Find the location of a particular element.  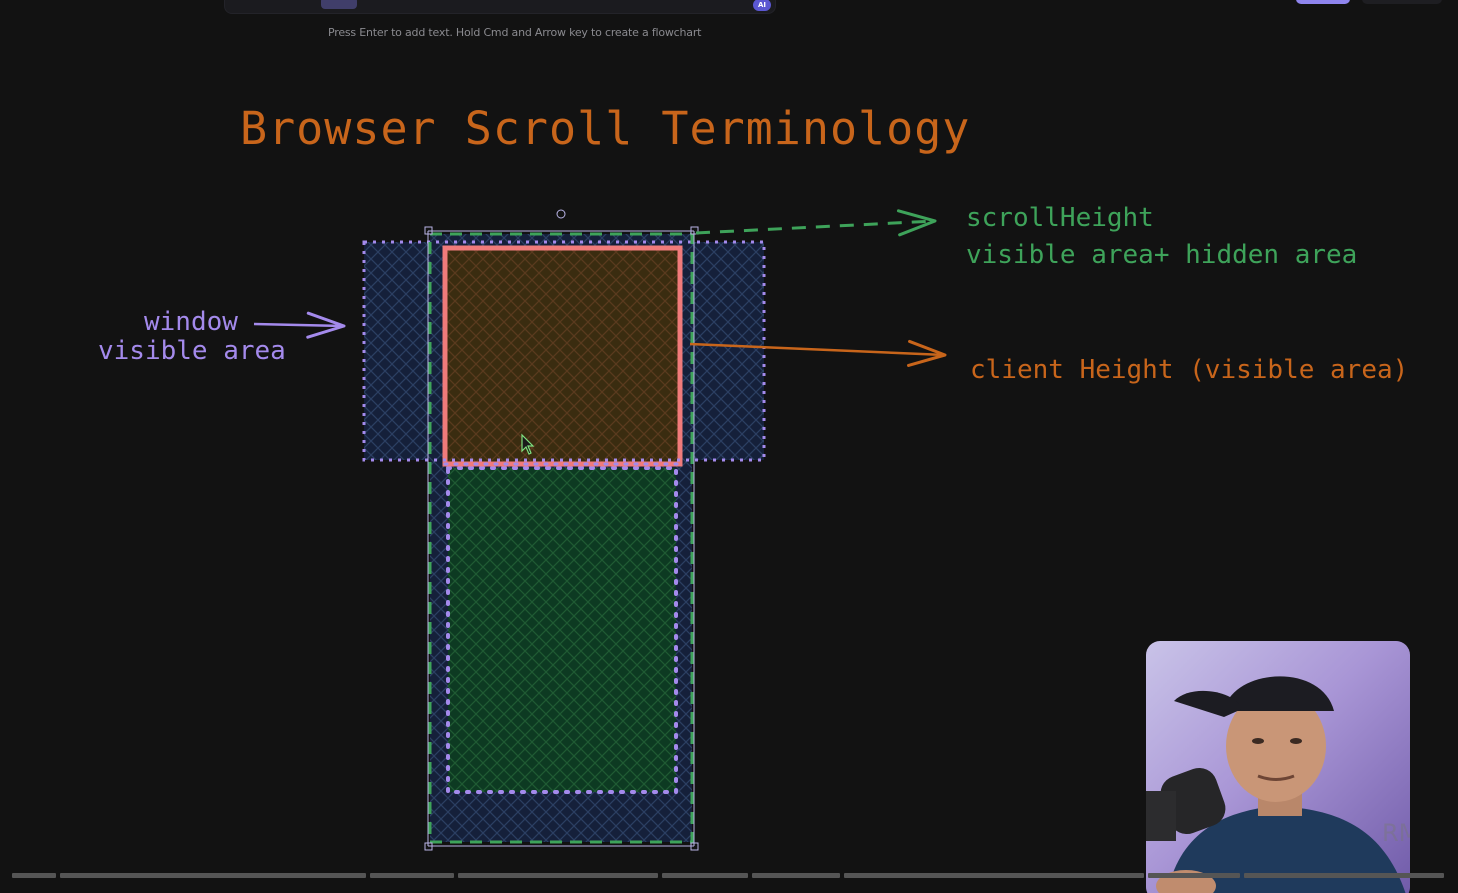

window-arrow is located at coordinates (299, 325).